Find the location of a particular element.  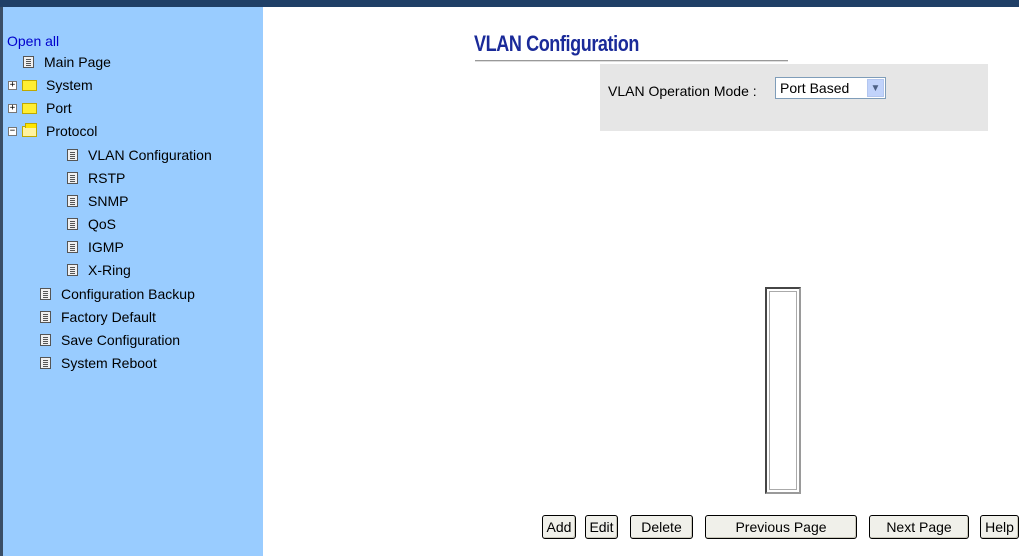

sidebar-item-system: + System is located at coordinates (50, 85).